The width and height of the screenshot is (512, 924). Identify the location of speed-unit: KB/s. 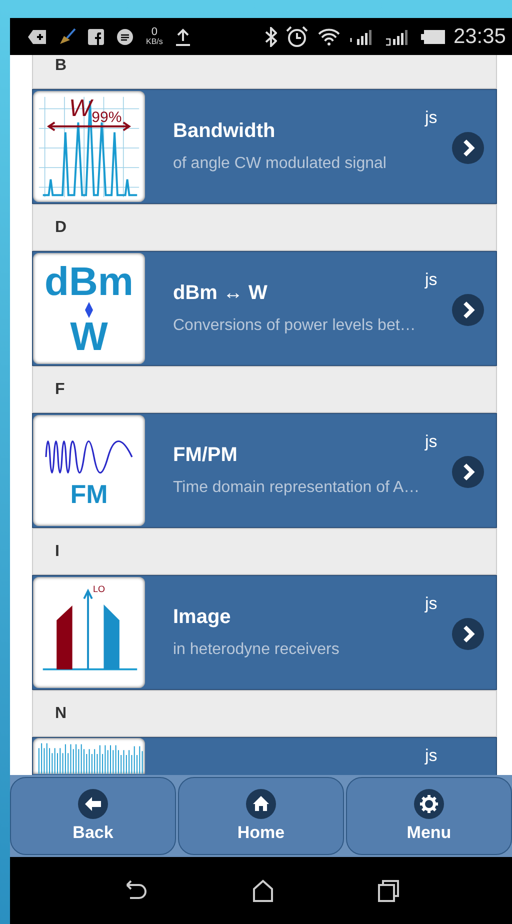
(154, 41).